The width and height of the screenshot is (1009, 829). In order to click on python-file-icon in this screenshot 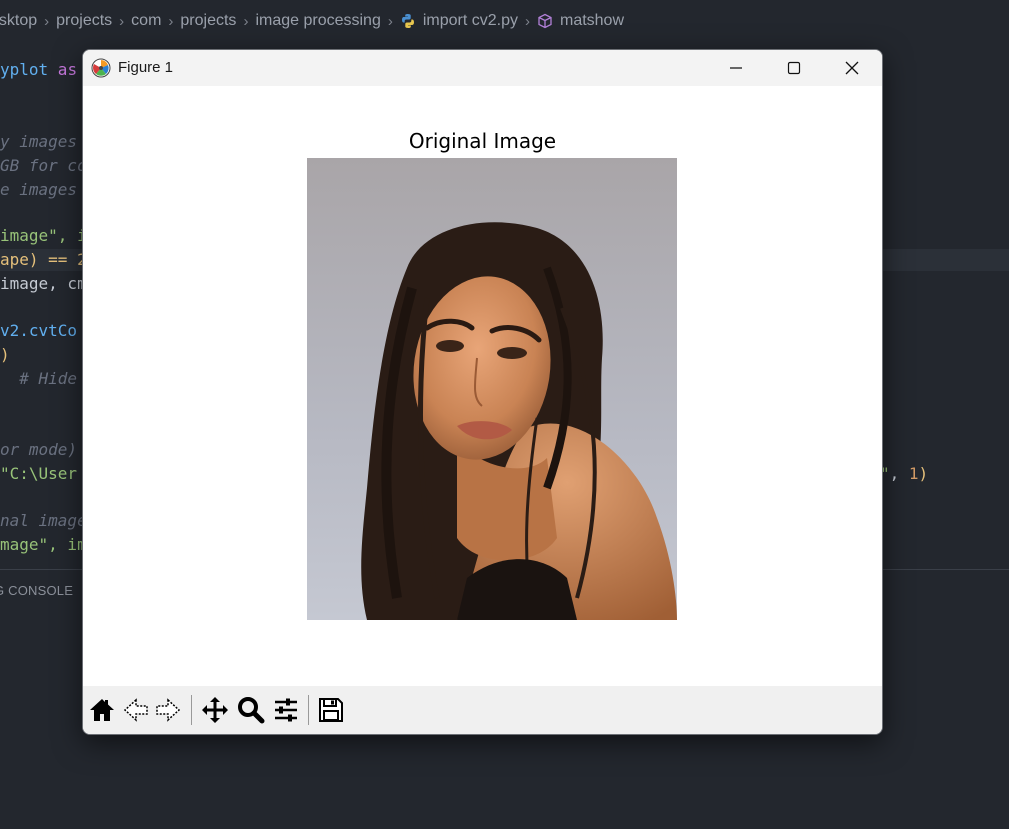, I will do `click(407, 21)`.